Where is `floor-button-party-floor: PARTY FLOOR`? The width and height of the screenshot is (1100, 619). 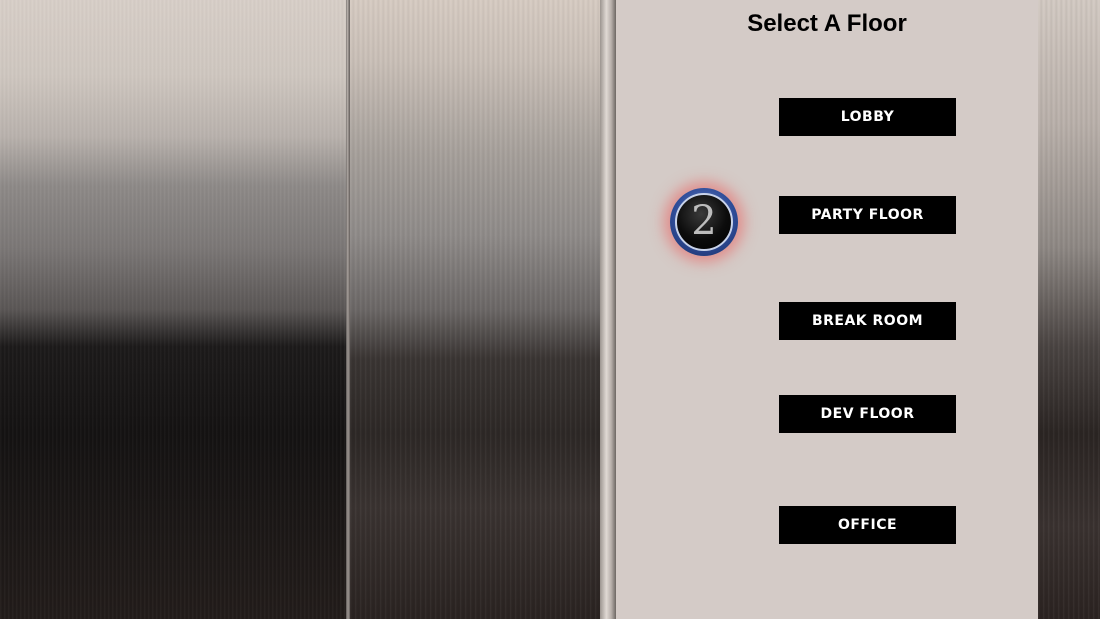 floor-button-party-floor: PARTY FLOOR is located at coordinates (867, 215).